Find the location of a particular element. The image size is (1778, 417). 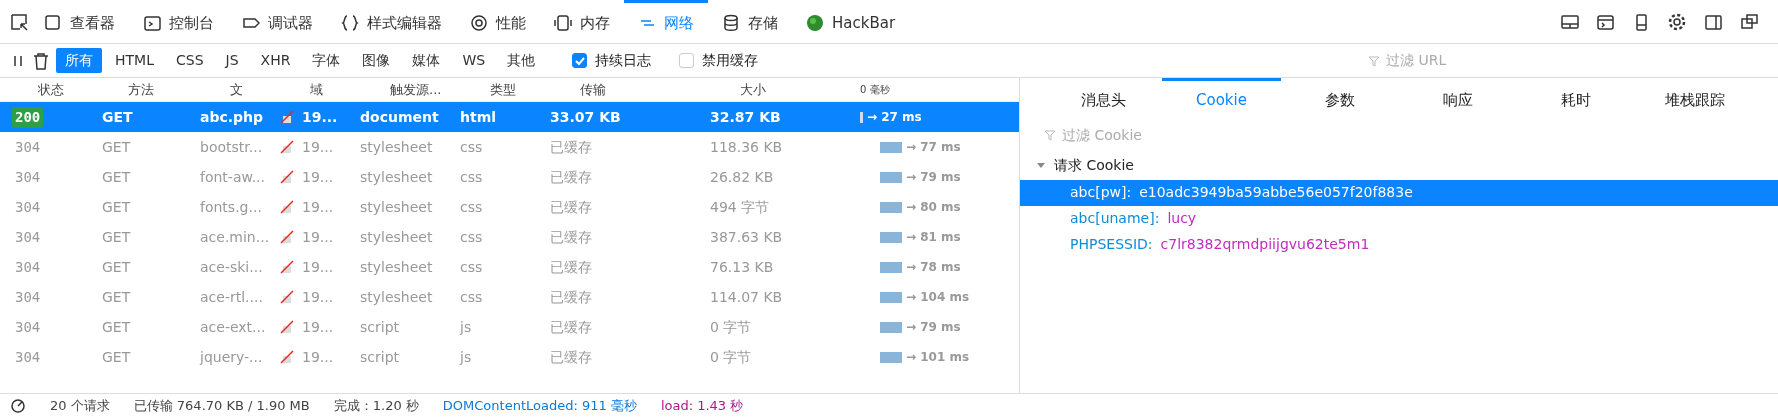

detail-tab: Cookie is located at coordinates (1221, 99).